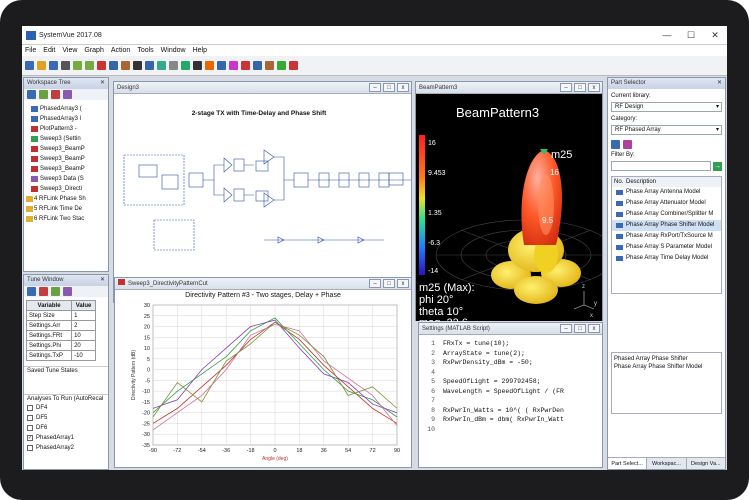 This screenshot has width=749, height=500. I want to click on menu-view: View, so click(69, 50).